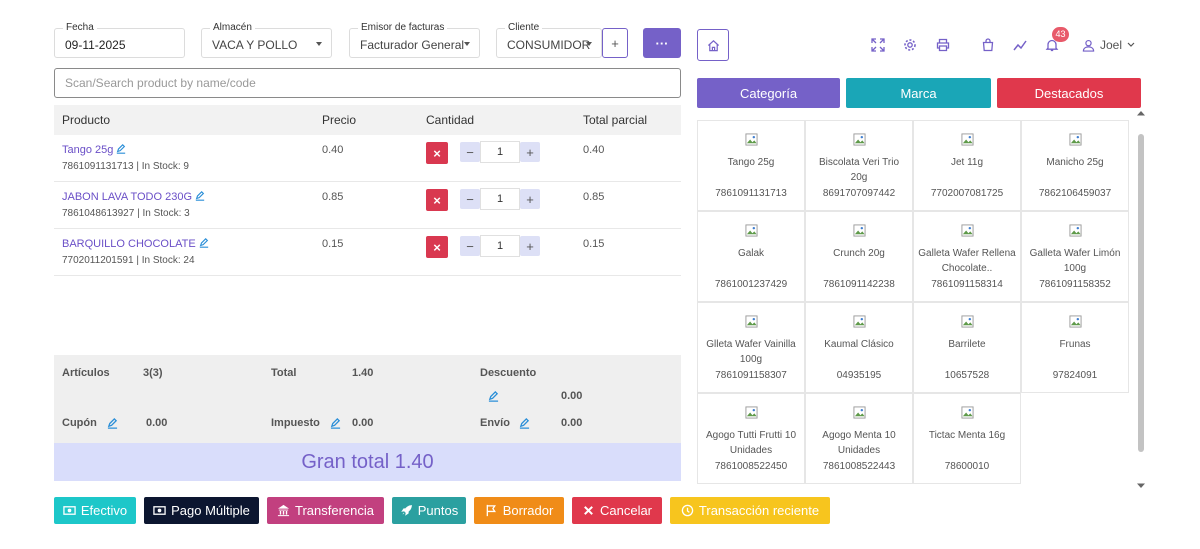  I want to click on almacen-value: VACA Y POLLO, so click(255, 45).